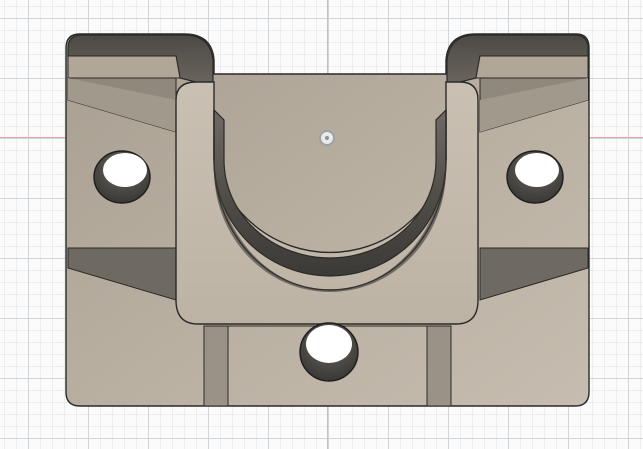  What do you see at coordinates (122, 177) in the screenshot?
I see `left-mounting-hole` at bounding box center [122, 177].